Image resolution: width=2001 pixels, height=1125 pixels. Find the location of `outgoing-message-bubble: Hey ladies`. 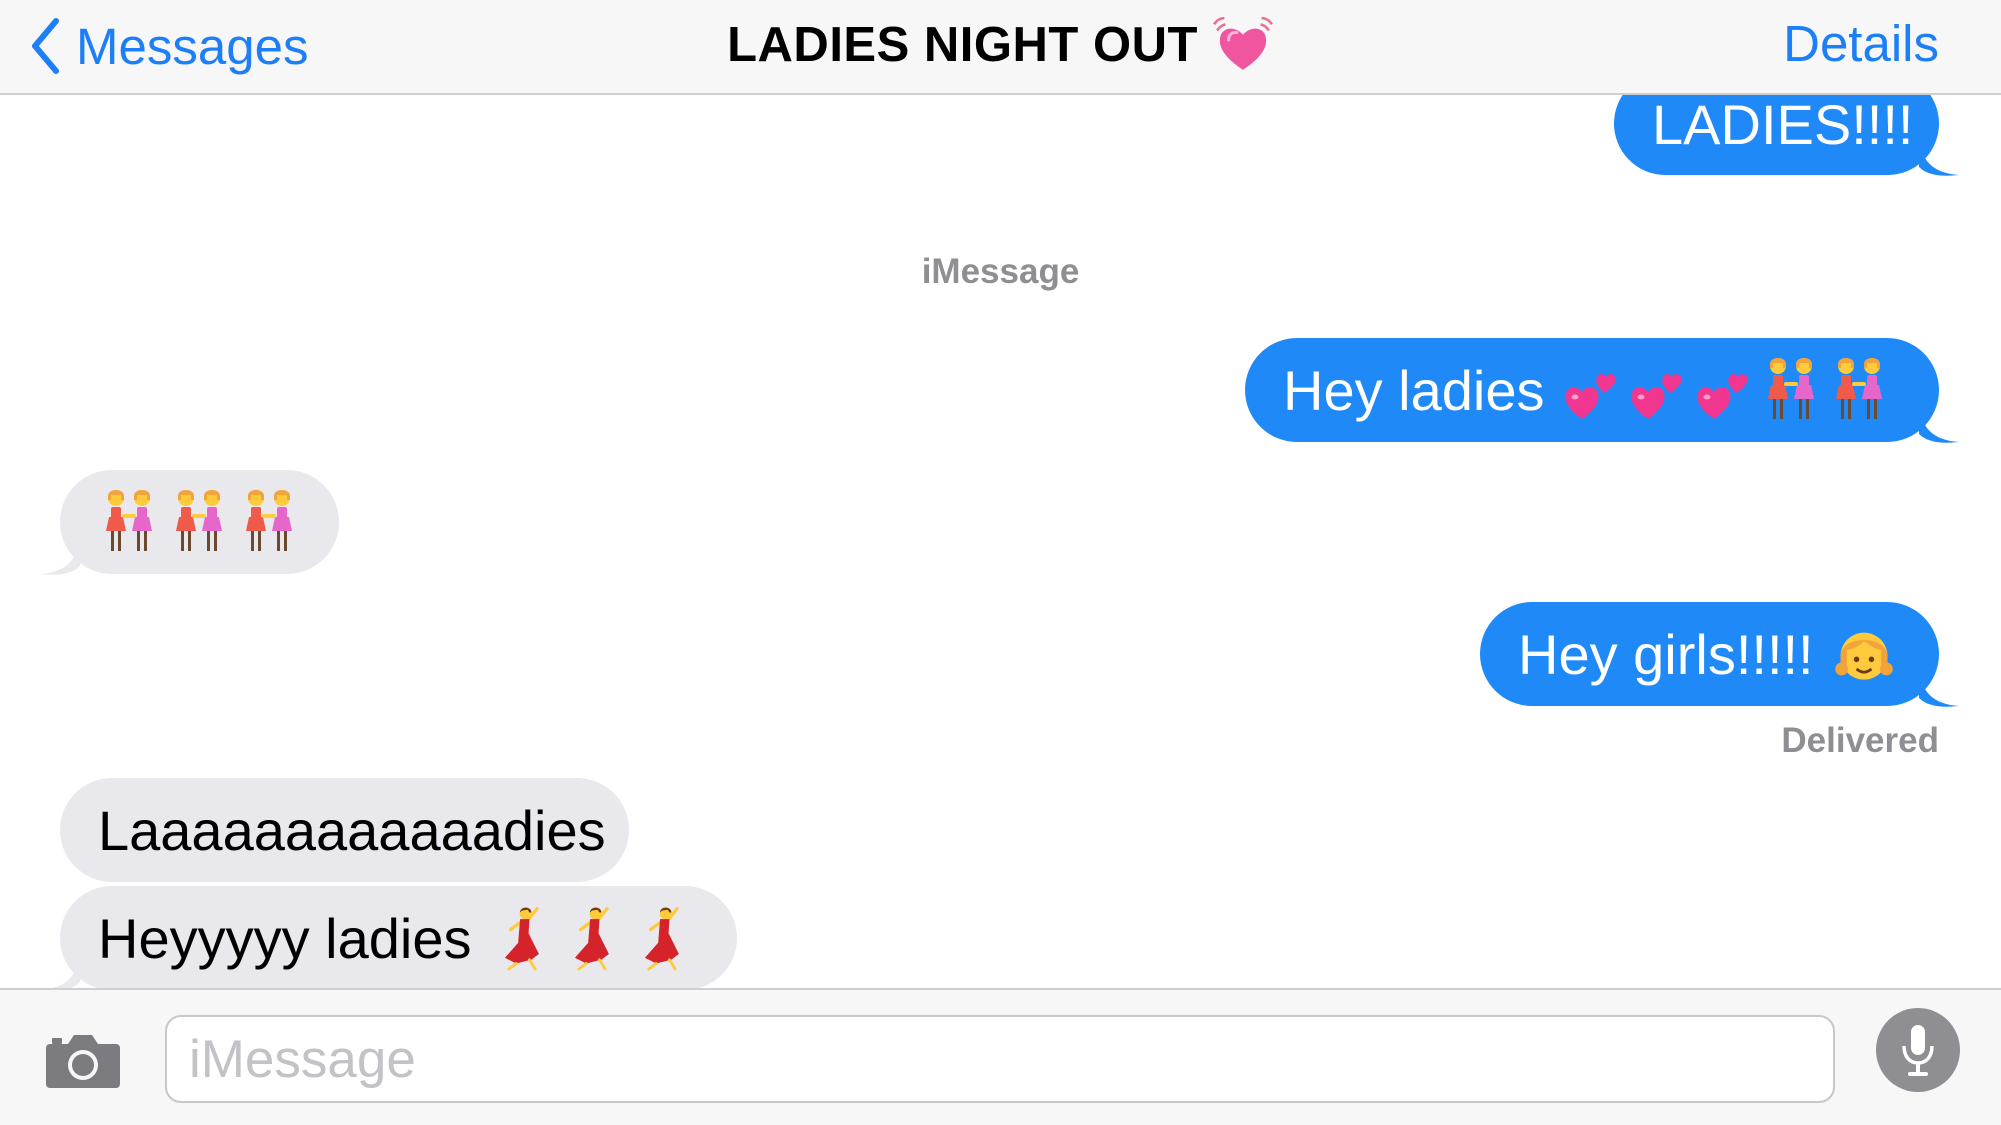

outgoing-message-bubble: Hey ladies is located at coordinates (1602, 390).